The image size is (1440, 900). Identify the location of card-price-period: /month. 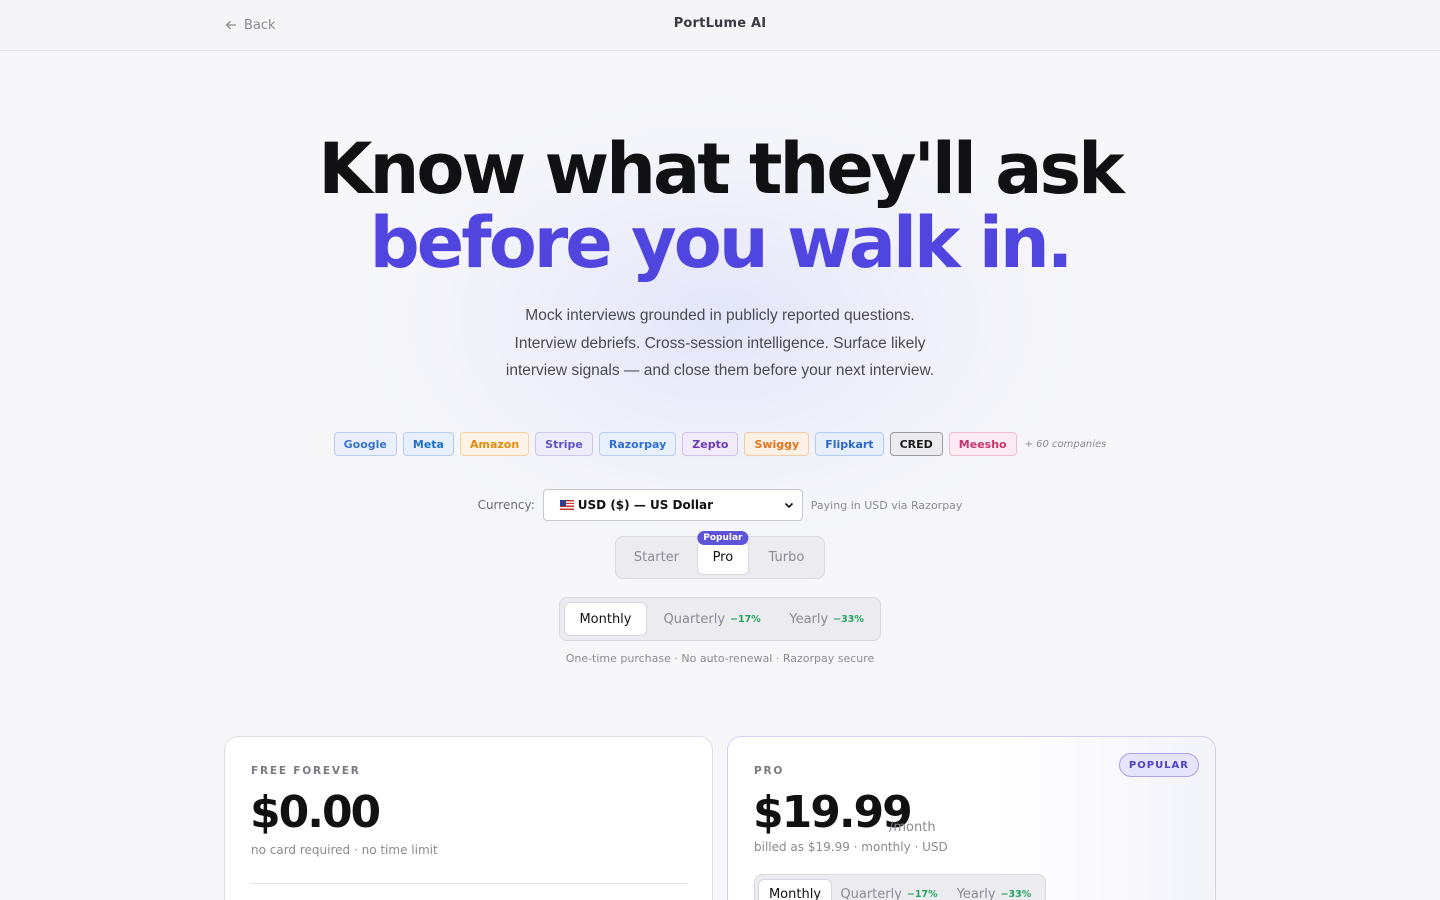
(912, 827).